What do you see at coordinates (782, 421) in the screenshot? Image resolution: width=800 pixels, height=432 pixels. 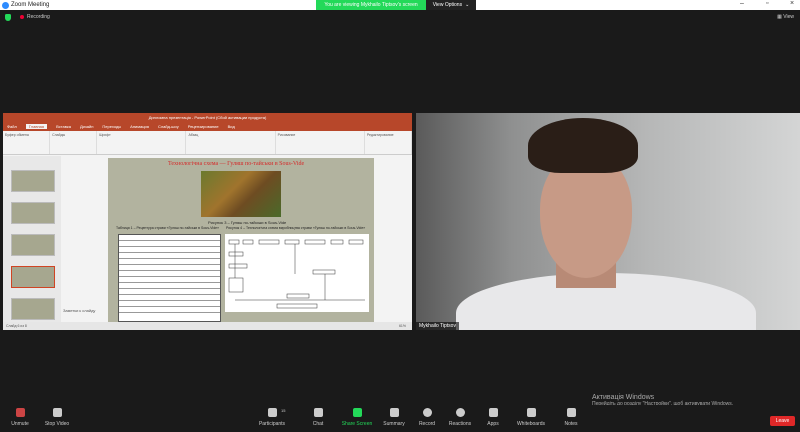 I see `leave-button: Leave` at bounding box center [782, 421].